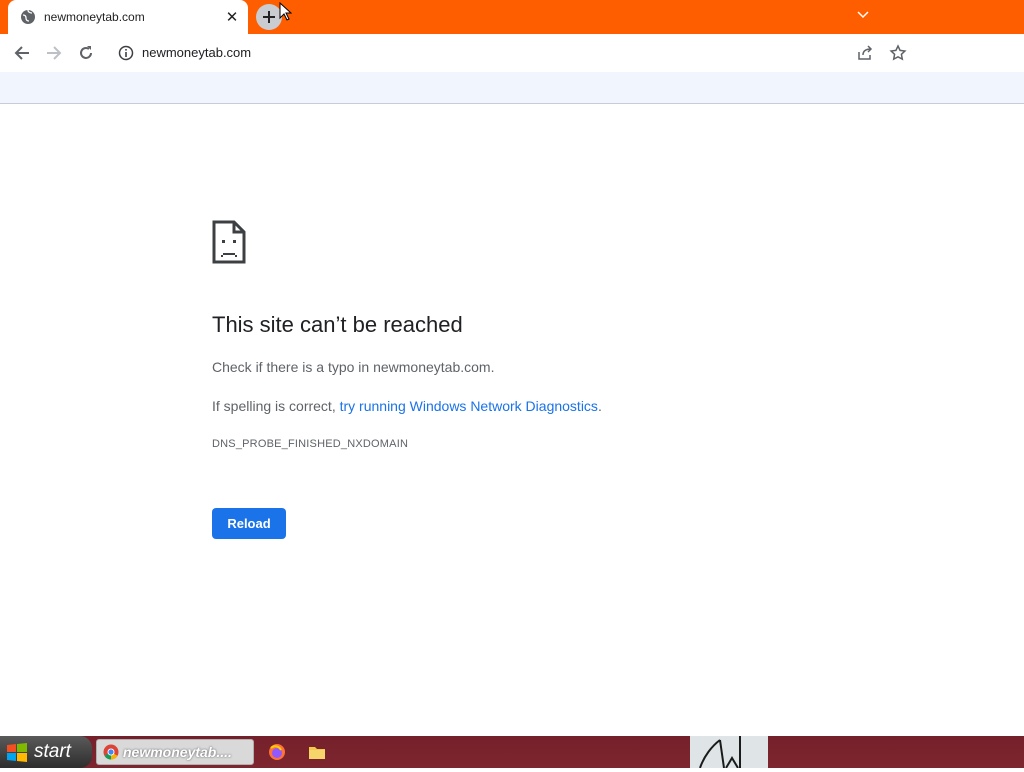 This screenshot has width=1024, height=772. Describe the element at coordinates (285, 11) in the screenshot. I see `cursor-icon` at that location.